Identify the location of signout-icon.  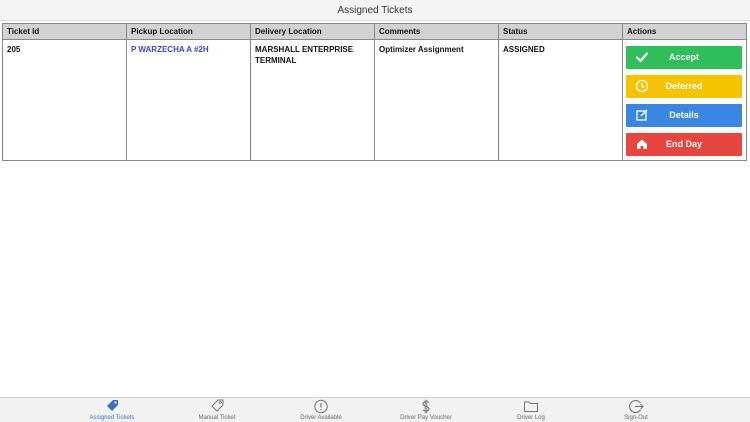
(636, 406).